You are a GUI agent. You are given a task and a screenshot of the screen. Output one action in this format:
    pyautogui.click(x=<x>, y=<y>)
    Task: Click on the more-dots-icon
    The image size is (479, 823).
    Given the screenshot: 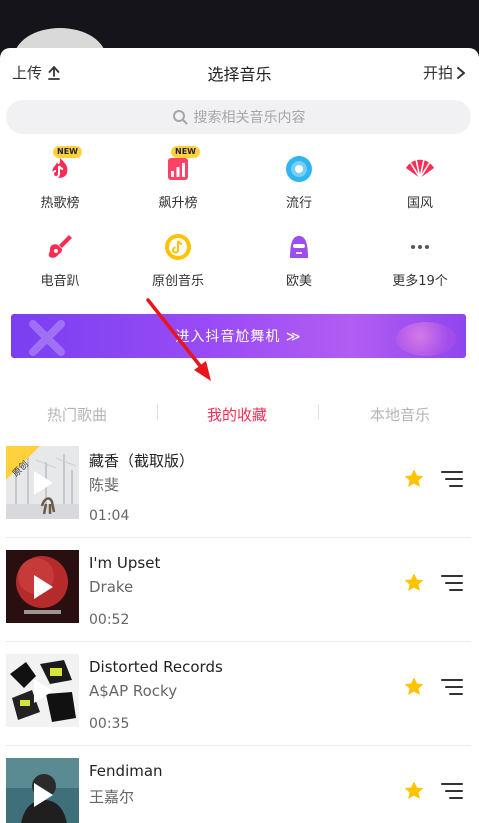 What is the action you would take?
    pyautogui.click(x=420, y=247)
    